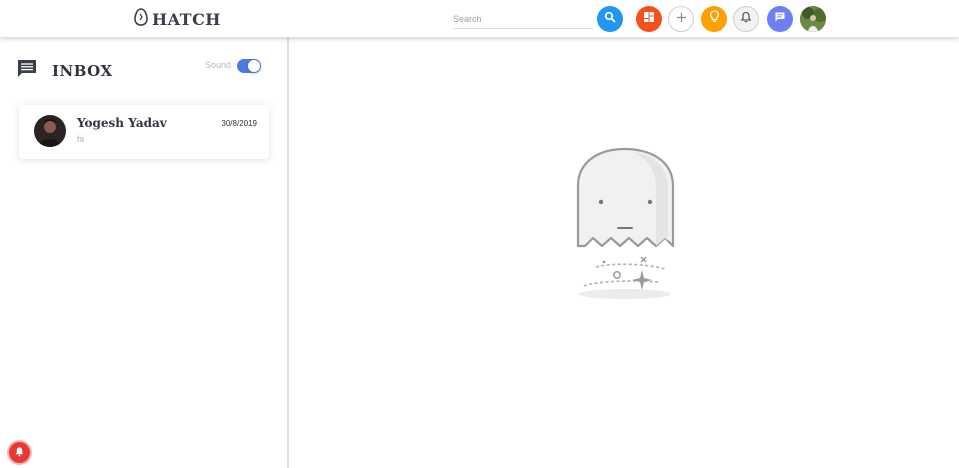 The image size is (959, 468). What do you see at coordinates (82, 71) in the screenshot?
I see `inbox-title: INBOX` at bounding box center [82, 71].